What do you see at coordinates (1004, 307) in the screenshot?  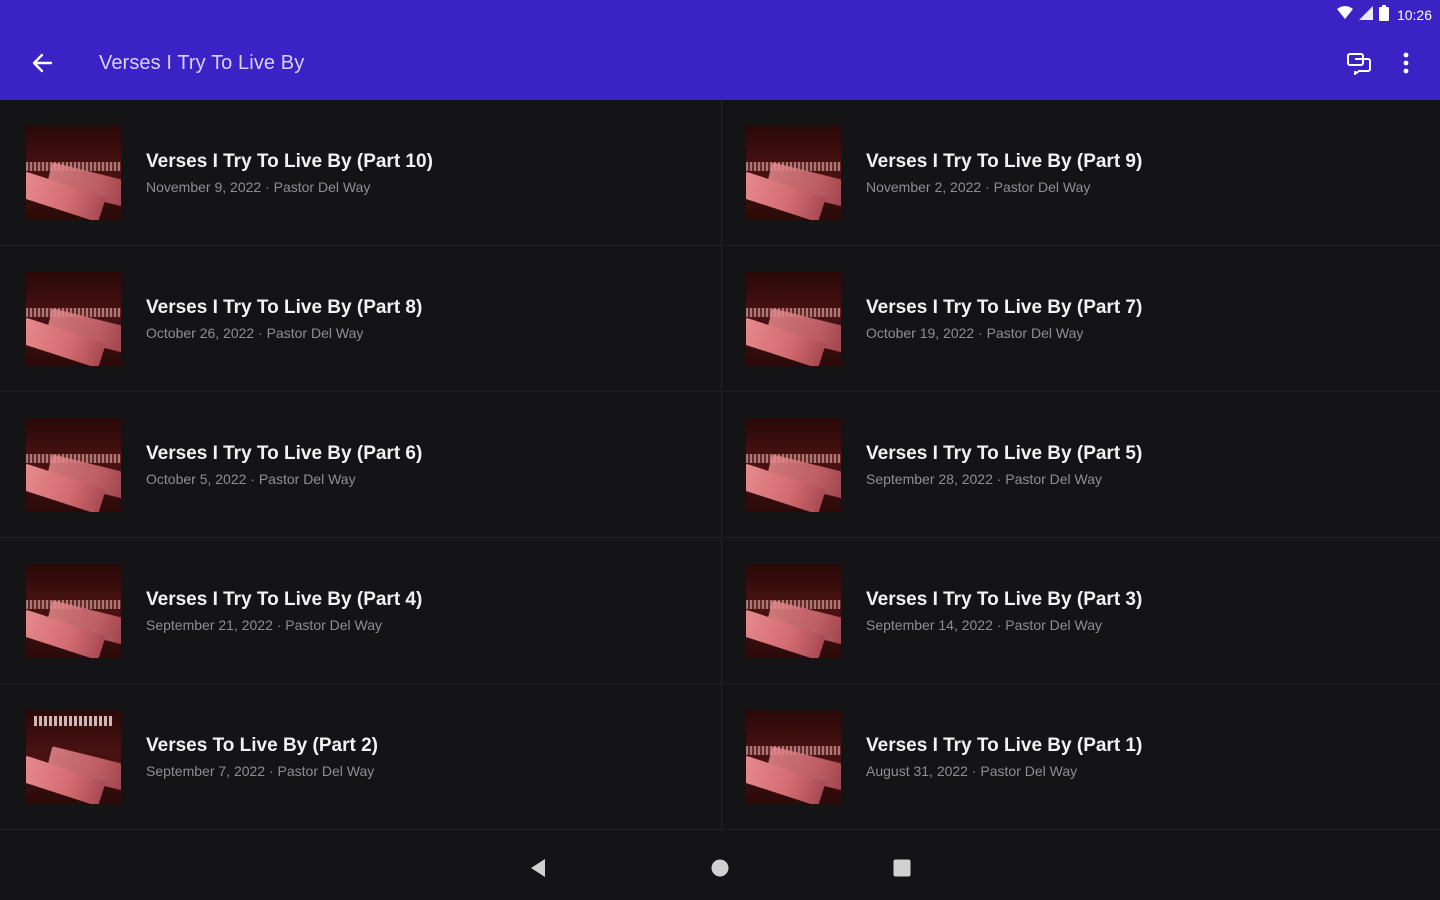 I see `sermon-title: Verses I Try To Live By (Part 7)` at bounding box center [1004, 307].